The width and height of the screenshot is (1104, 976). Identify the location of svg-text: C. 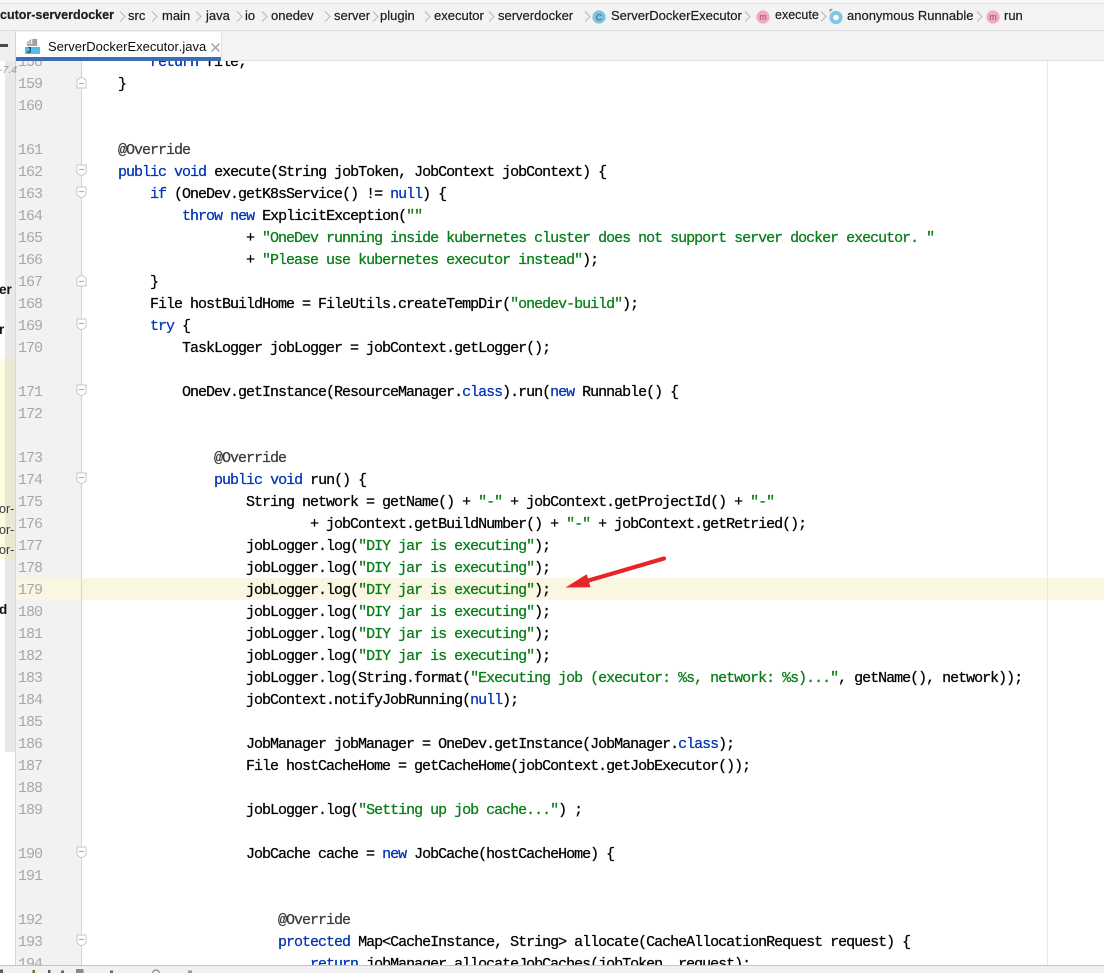
(599, 17).